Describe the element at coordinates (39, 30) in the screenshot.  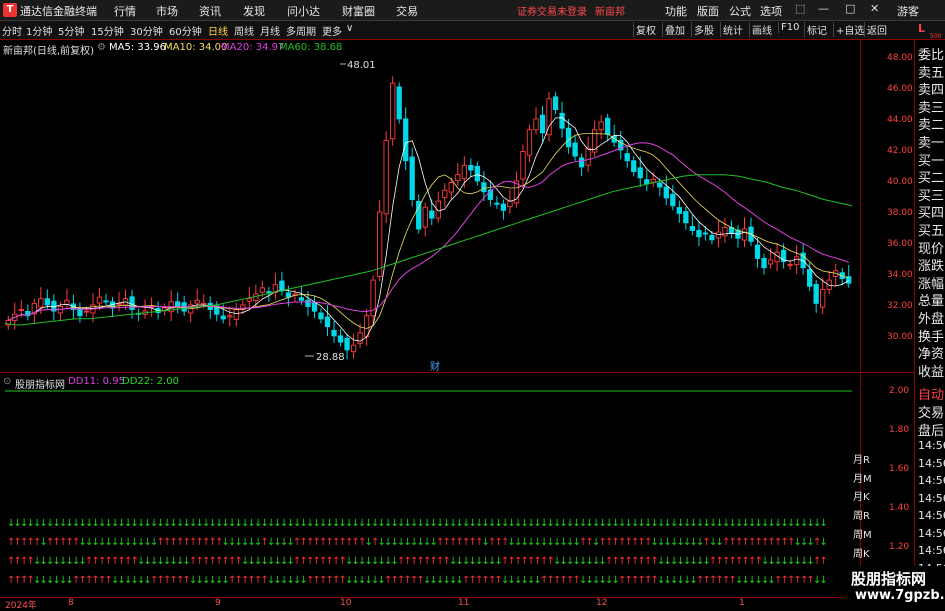
I see `period-1min: 1分钟` at that location.